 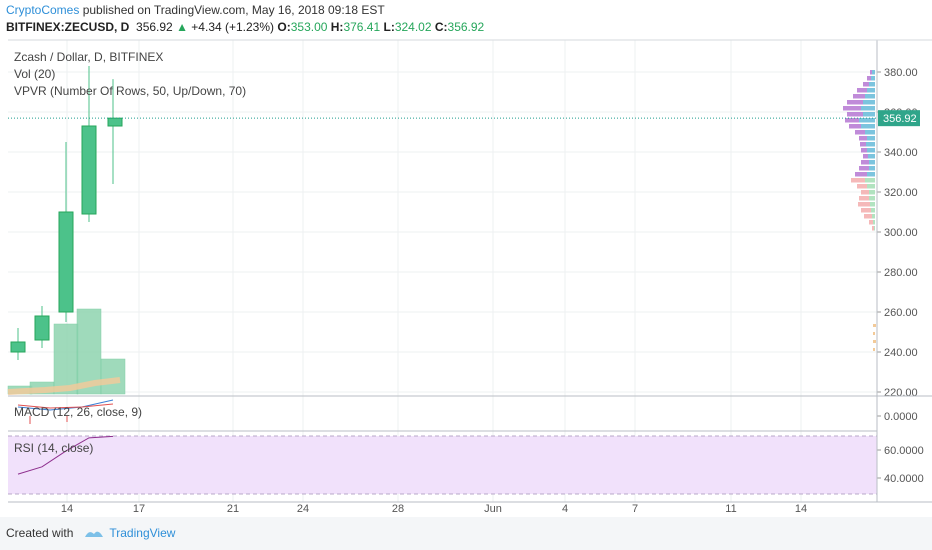 What do you see at coordinates (35, 74) in the screenshot?
I see `volume-indicator-label: Vol (20)` at bounding box center [35, 74].